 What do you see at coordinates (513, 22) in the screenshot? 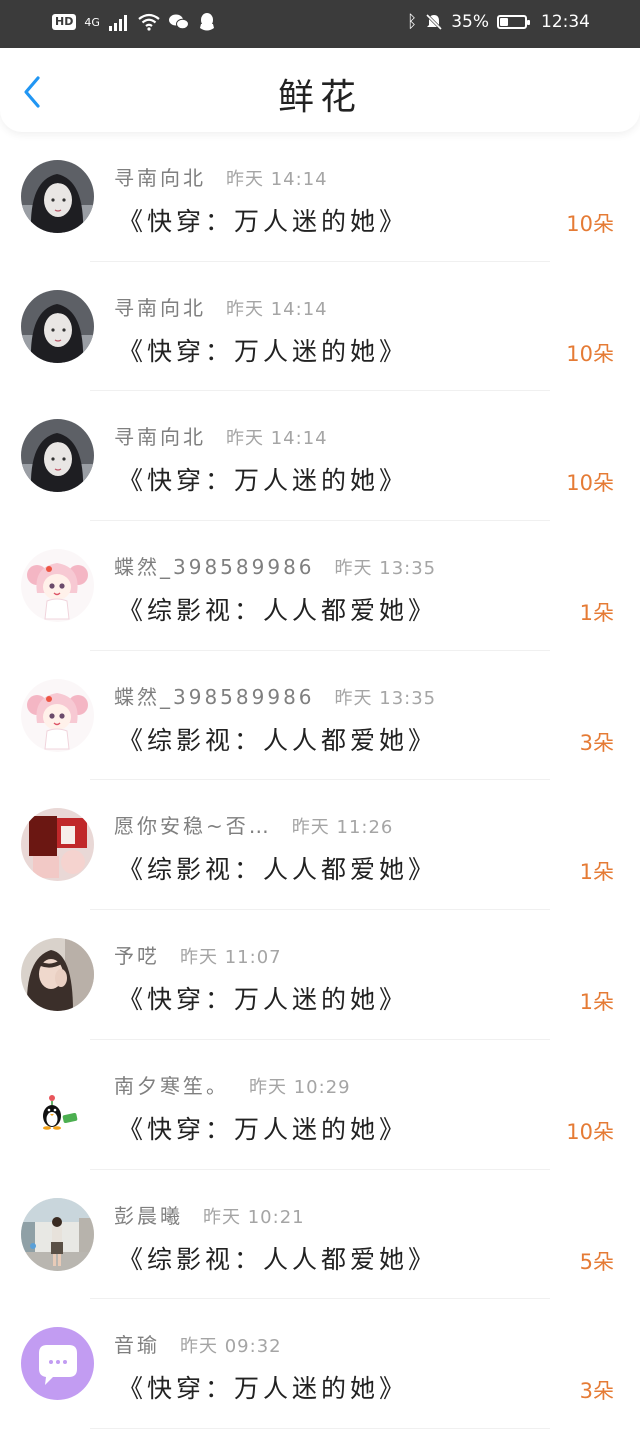
I see `battery-icon` at bounding box center [513, 22].